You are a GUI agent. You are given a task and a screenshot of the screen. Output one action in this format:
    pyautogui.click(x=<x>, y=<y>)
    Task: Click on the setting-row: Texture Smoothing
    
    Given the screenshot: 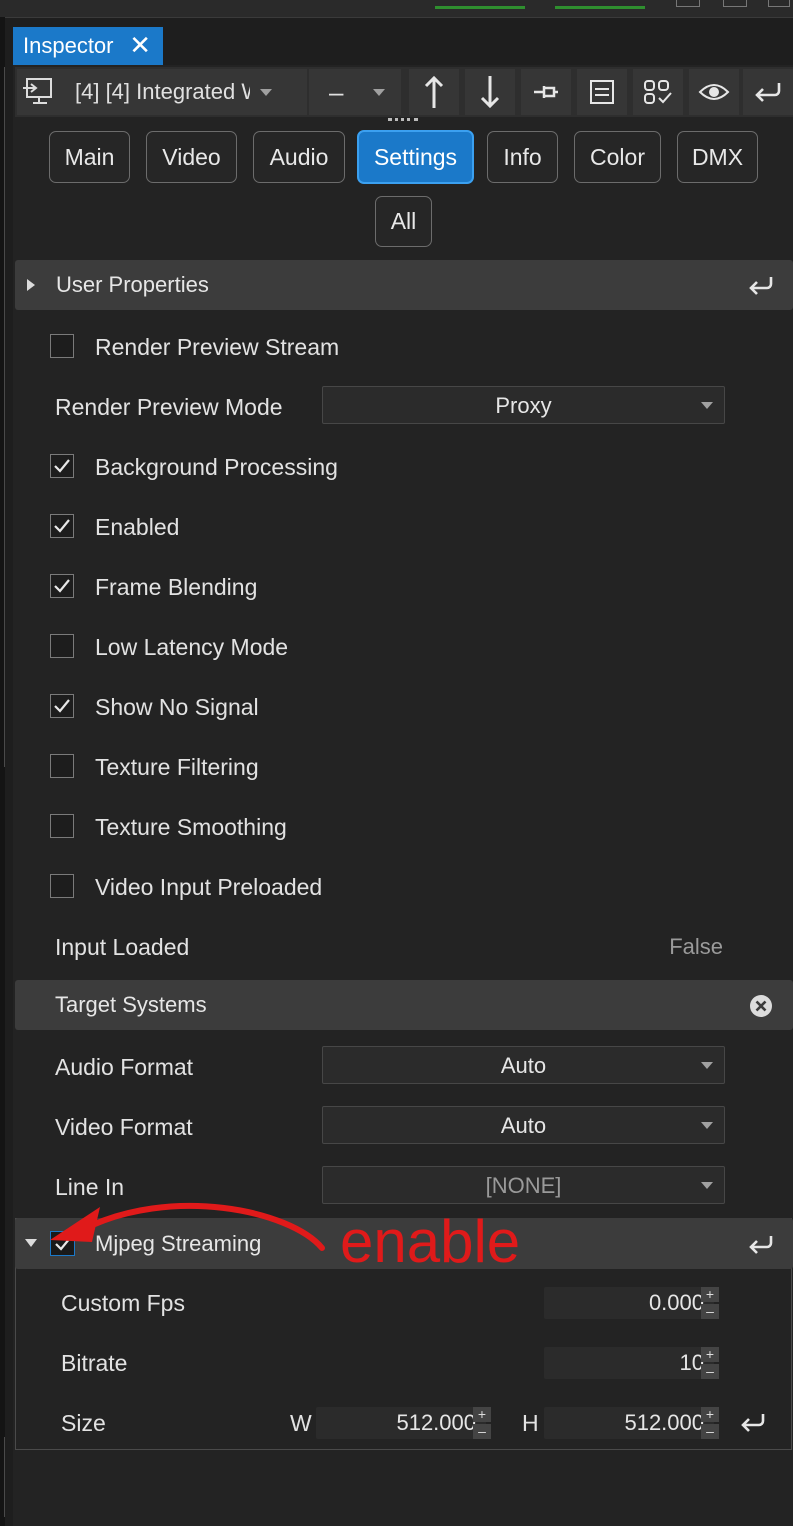 What is the action you would take?
    pyautogui.click(x=404, y=827)
    